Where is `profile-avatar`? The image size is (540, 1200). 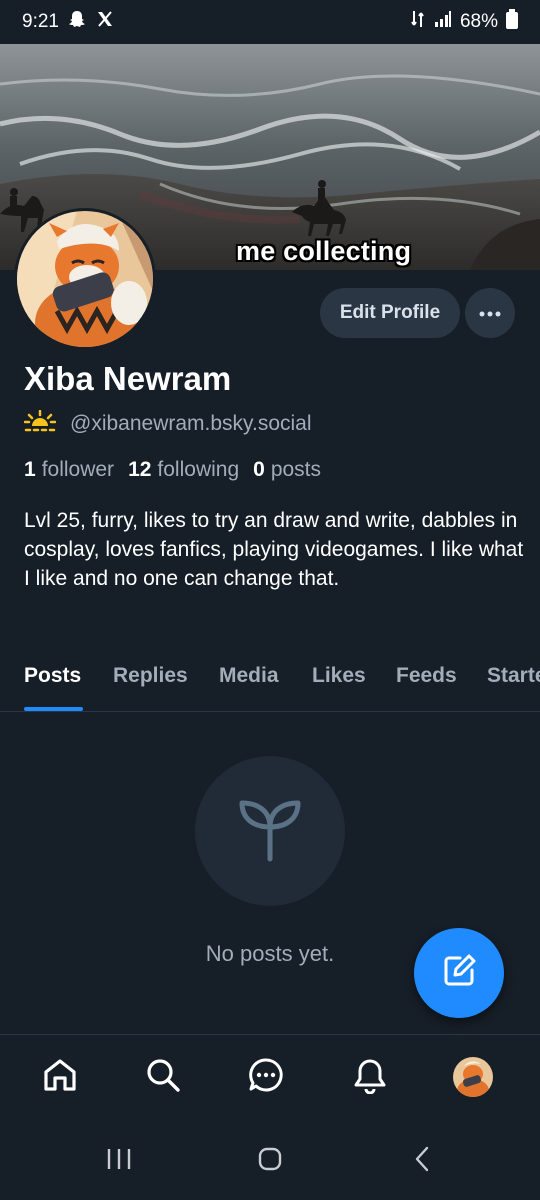
profile-avatar is located at coordinates (85, 279).